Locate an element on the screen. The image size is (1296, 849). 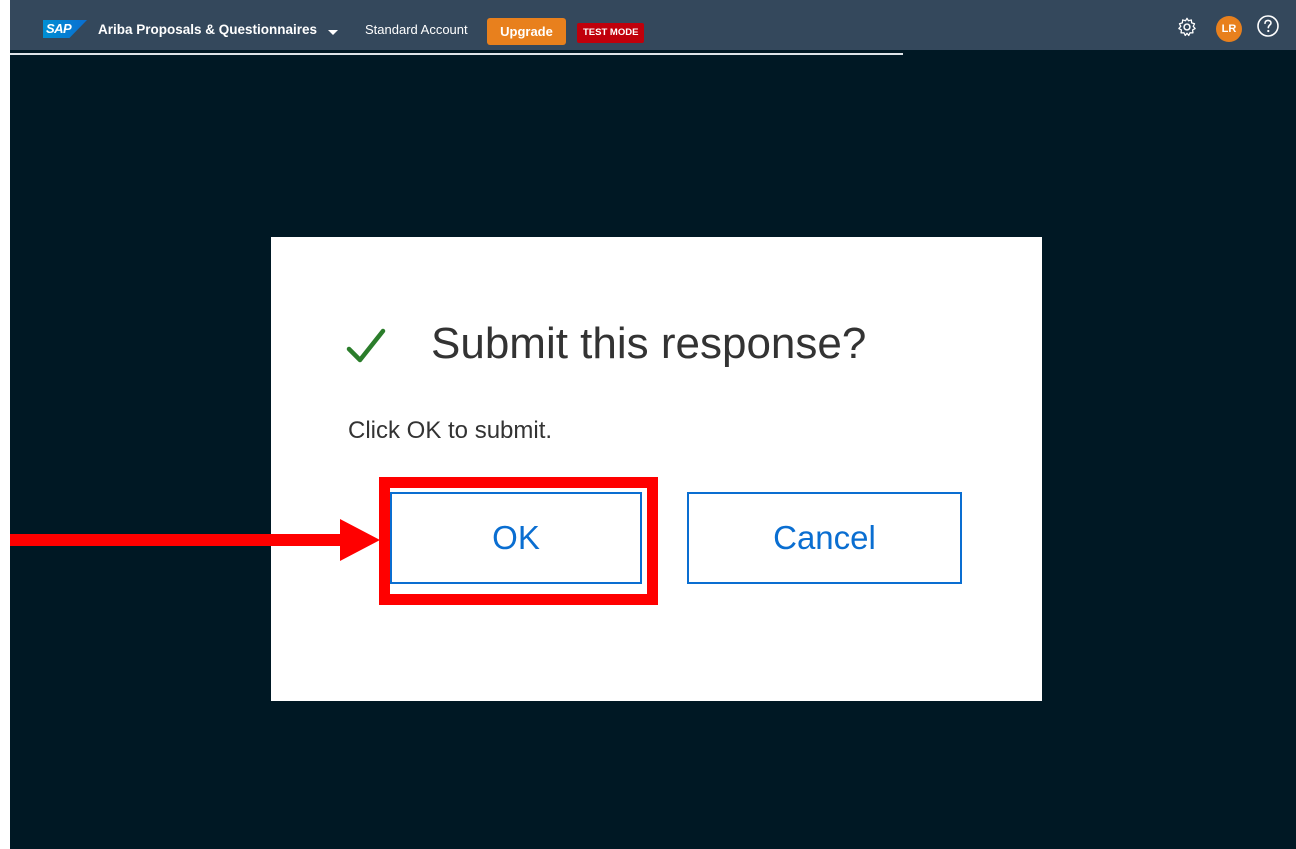
test-mode-badge: TEST MODE is located at coordinates (611, 33).